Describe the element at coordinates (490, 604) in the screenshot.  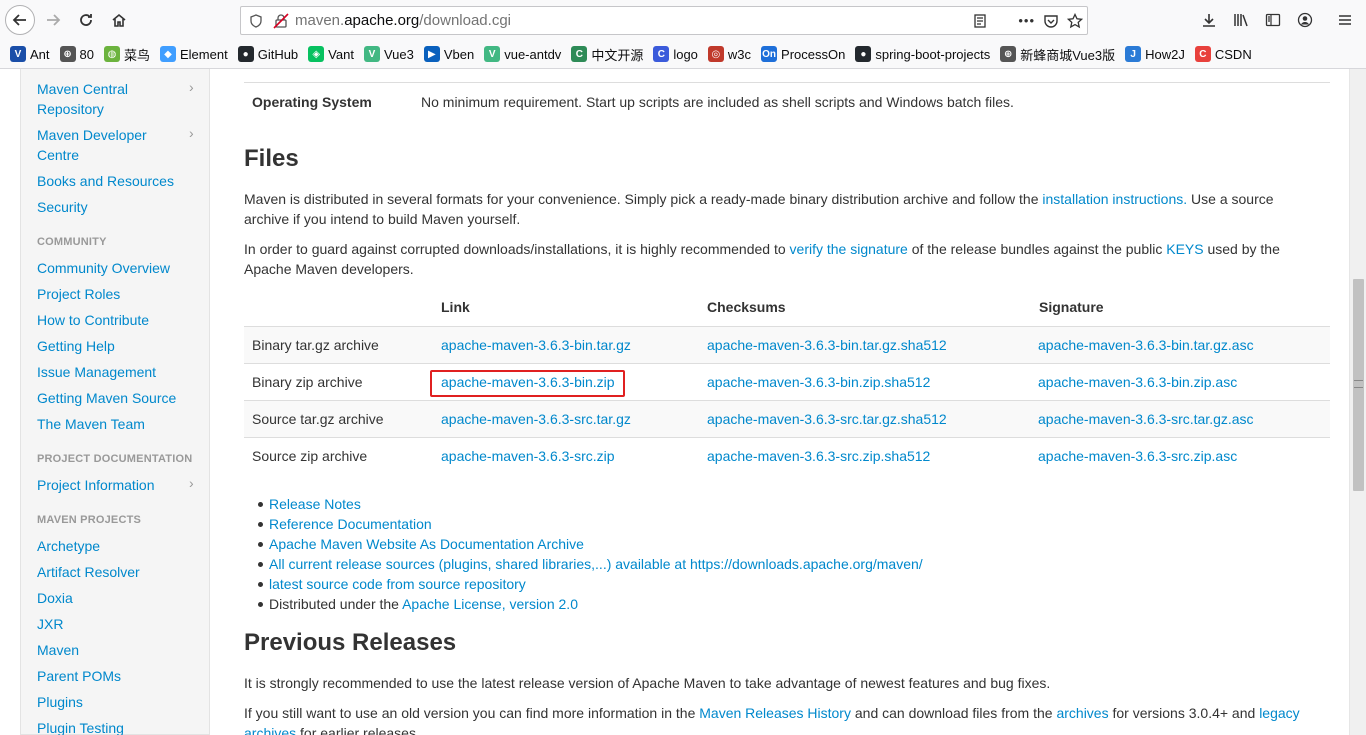
I see `apache-license-link: Apache License, version 2.0` at that location.